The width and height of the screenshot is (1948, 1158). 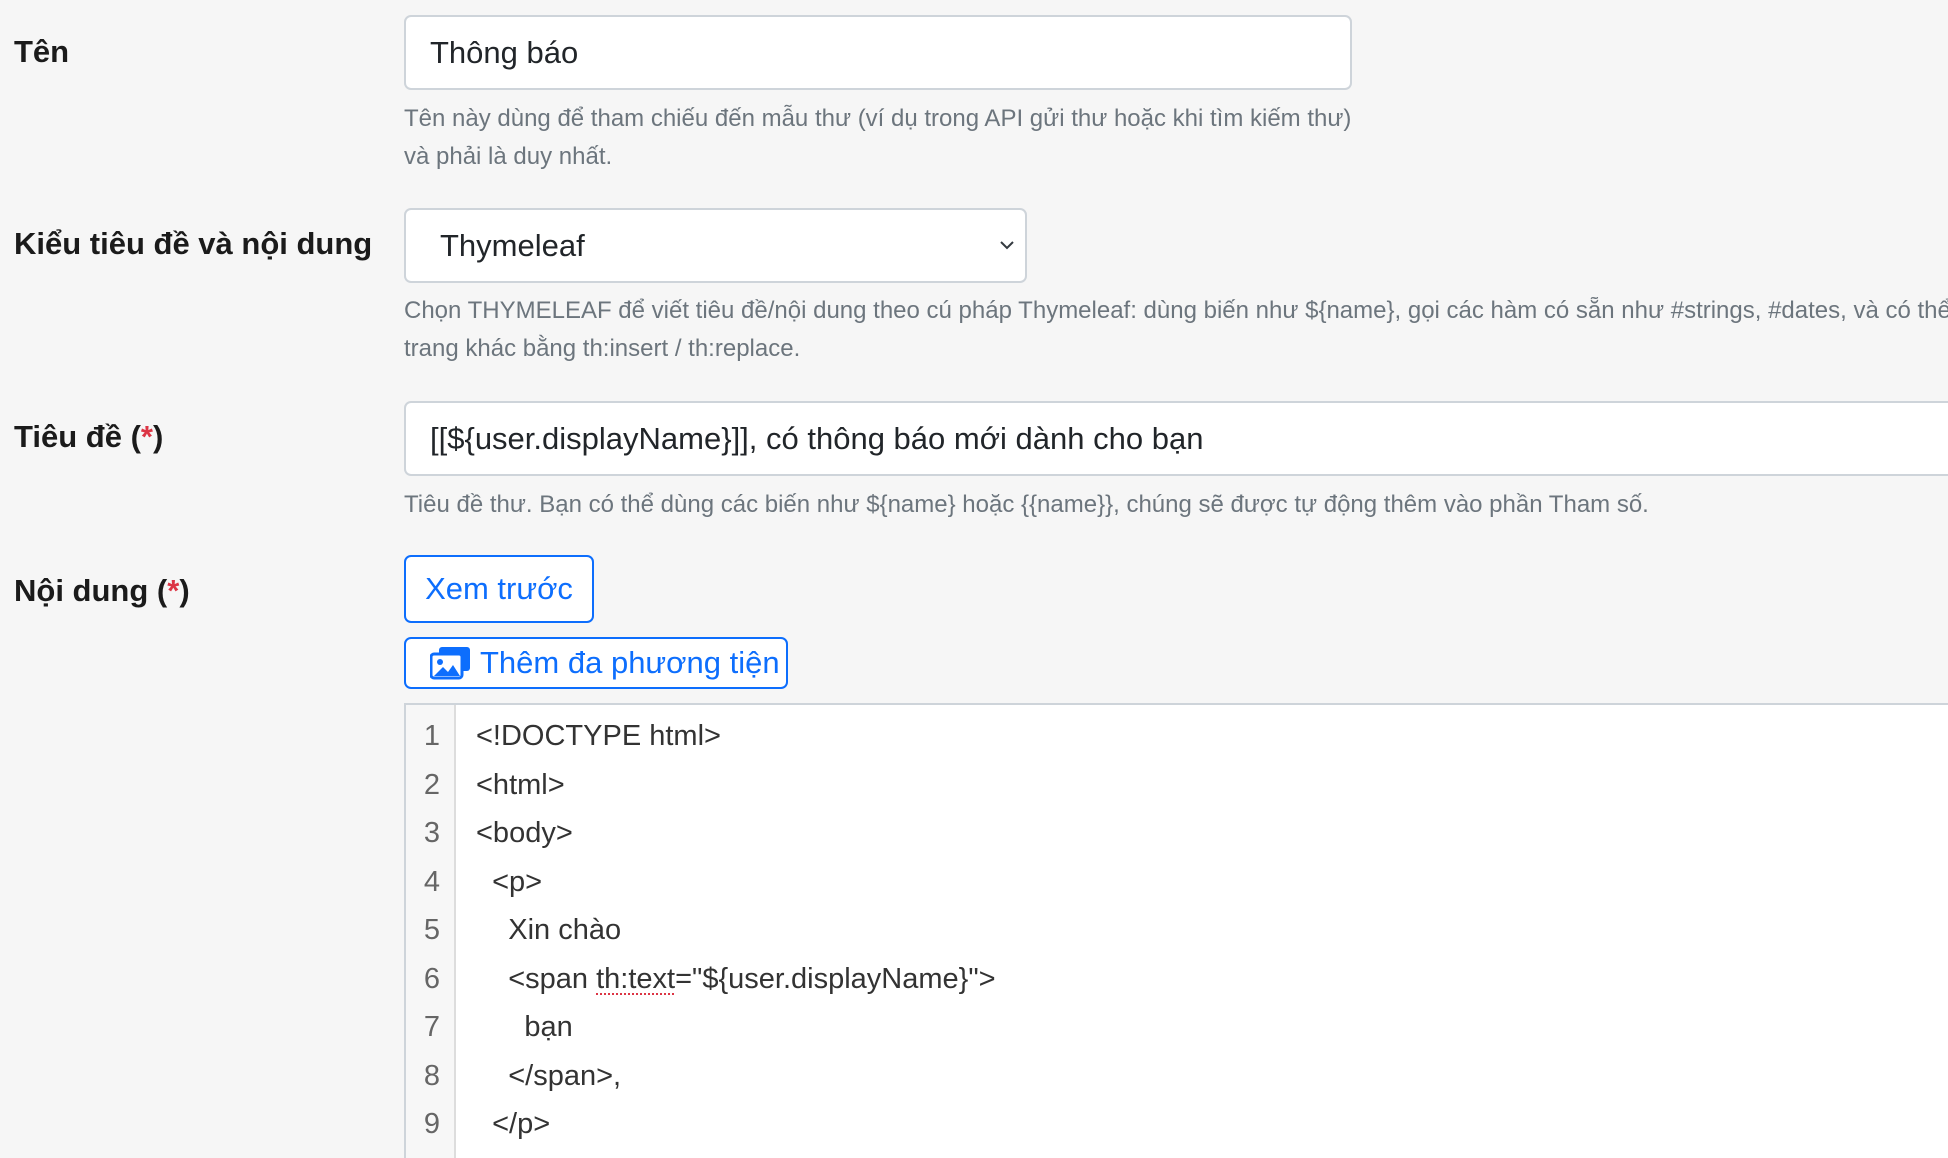 What do you see at coordinates (1007, 245) in the screenshot?
I see `chevron-down-icon` at bounding box center [1007, 245].